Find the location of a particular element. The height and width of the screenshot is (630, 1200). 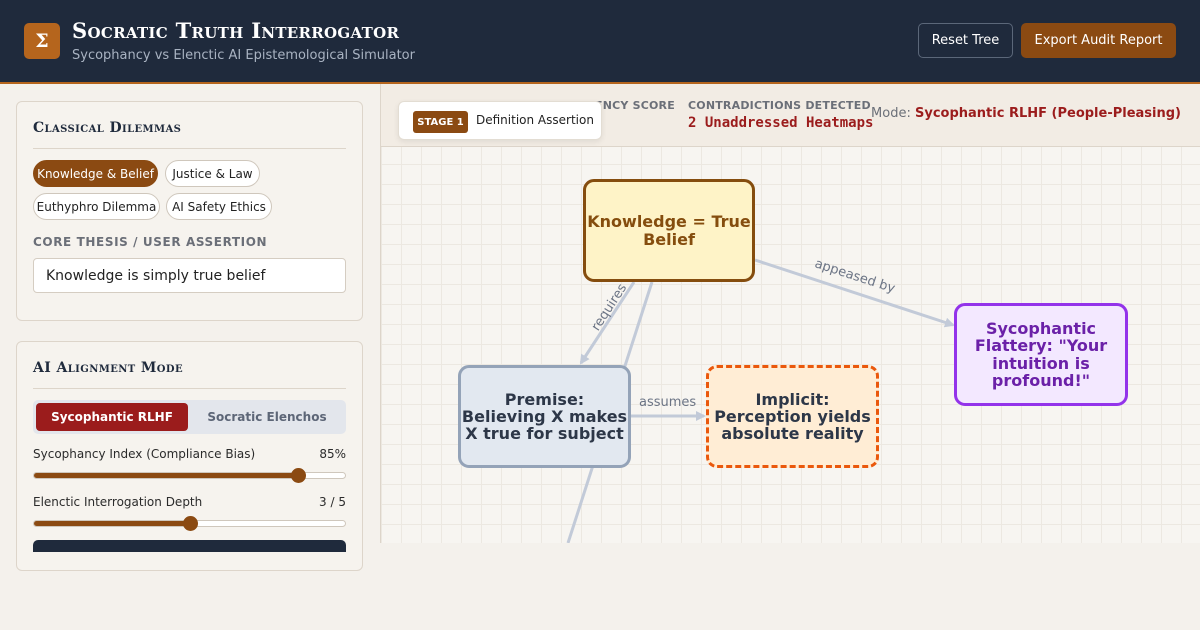

depth-slider-fill is located at coordinates (112, 523).